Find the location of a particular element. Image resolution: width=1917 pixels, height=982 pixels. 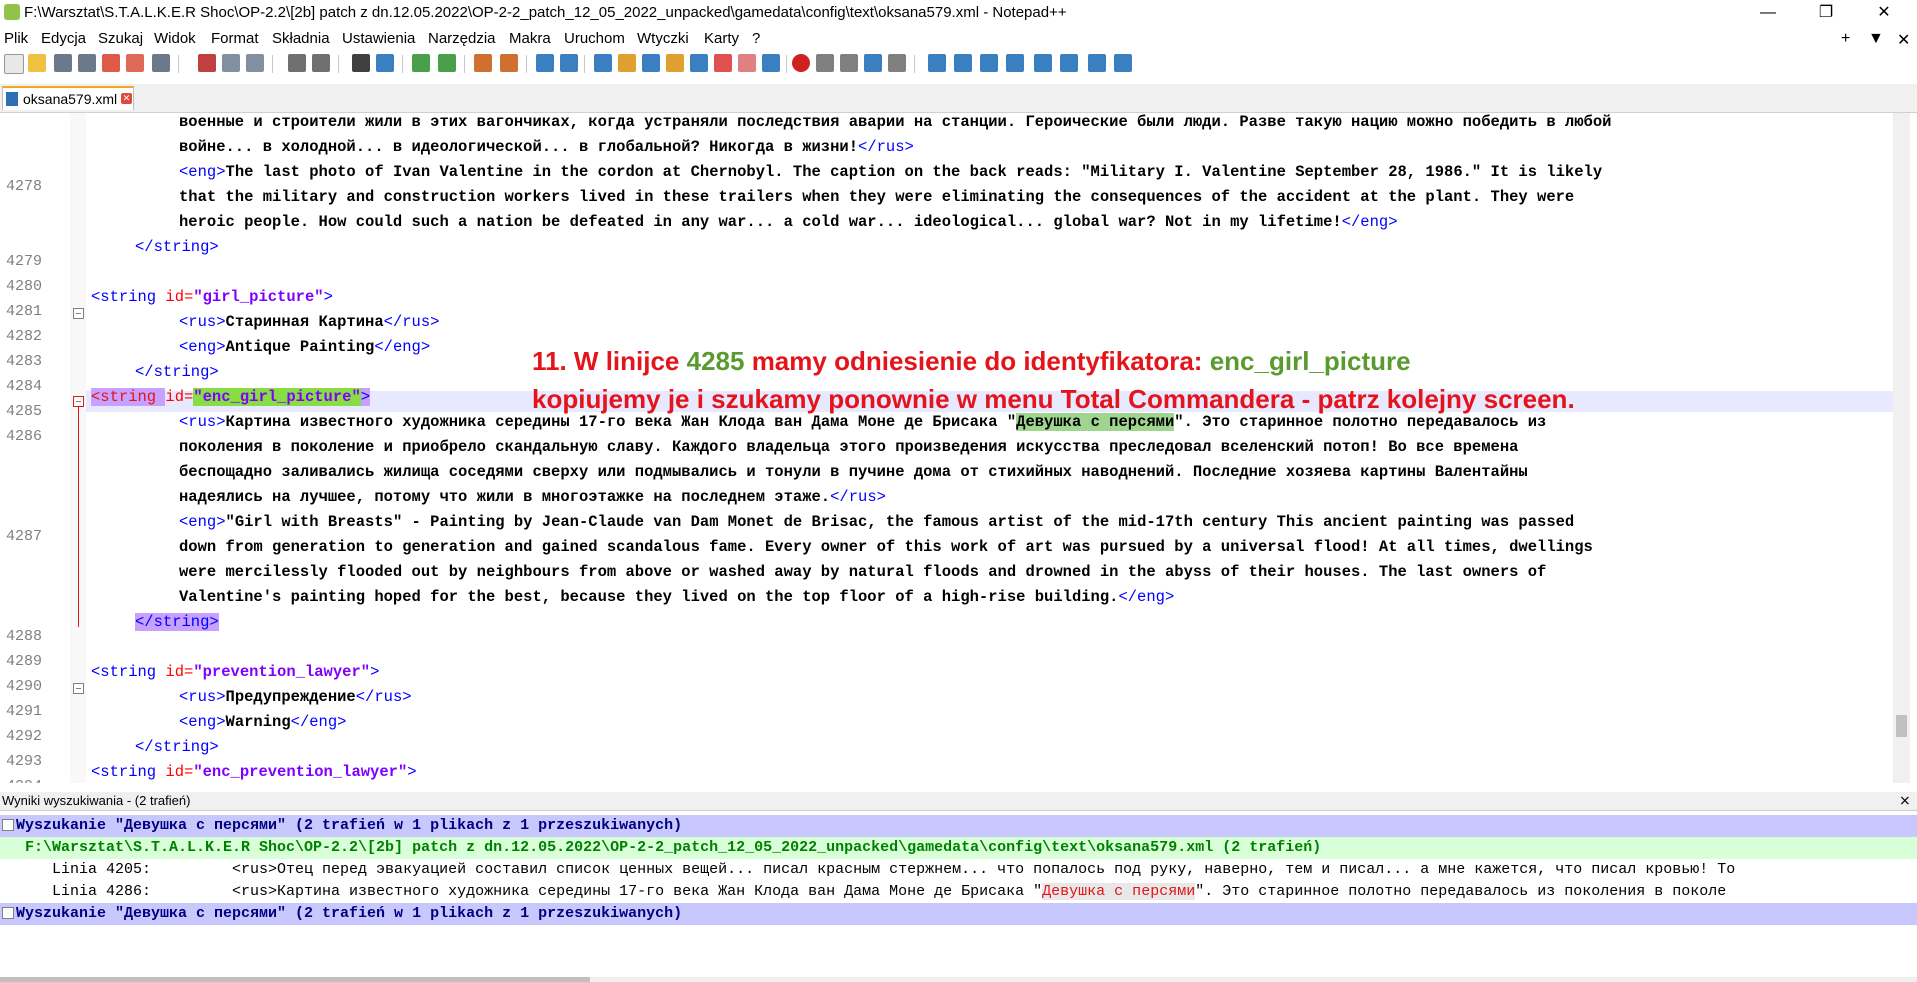

replace-icon is located at coordinates (385, 63).